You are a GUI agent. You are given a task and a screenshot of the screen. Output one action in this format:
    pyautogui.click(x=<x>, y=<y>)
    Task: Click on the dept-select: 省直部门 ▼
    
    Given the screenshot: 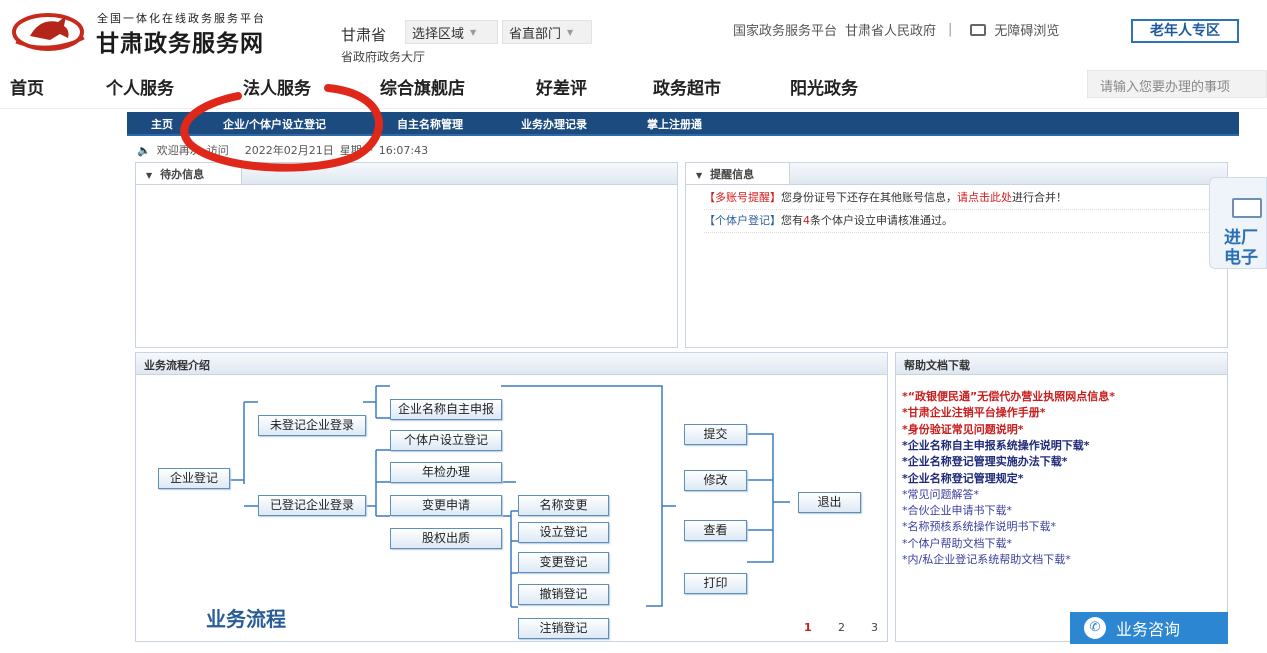 What is the action you would take?
    pyautogui.click(x=547, y=32)
    